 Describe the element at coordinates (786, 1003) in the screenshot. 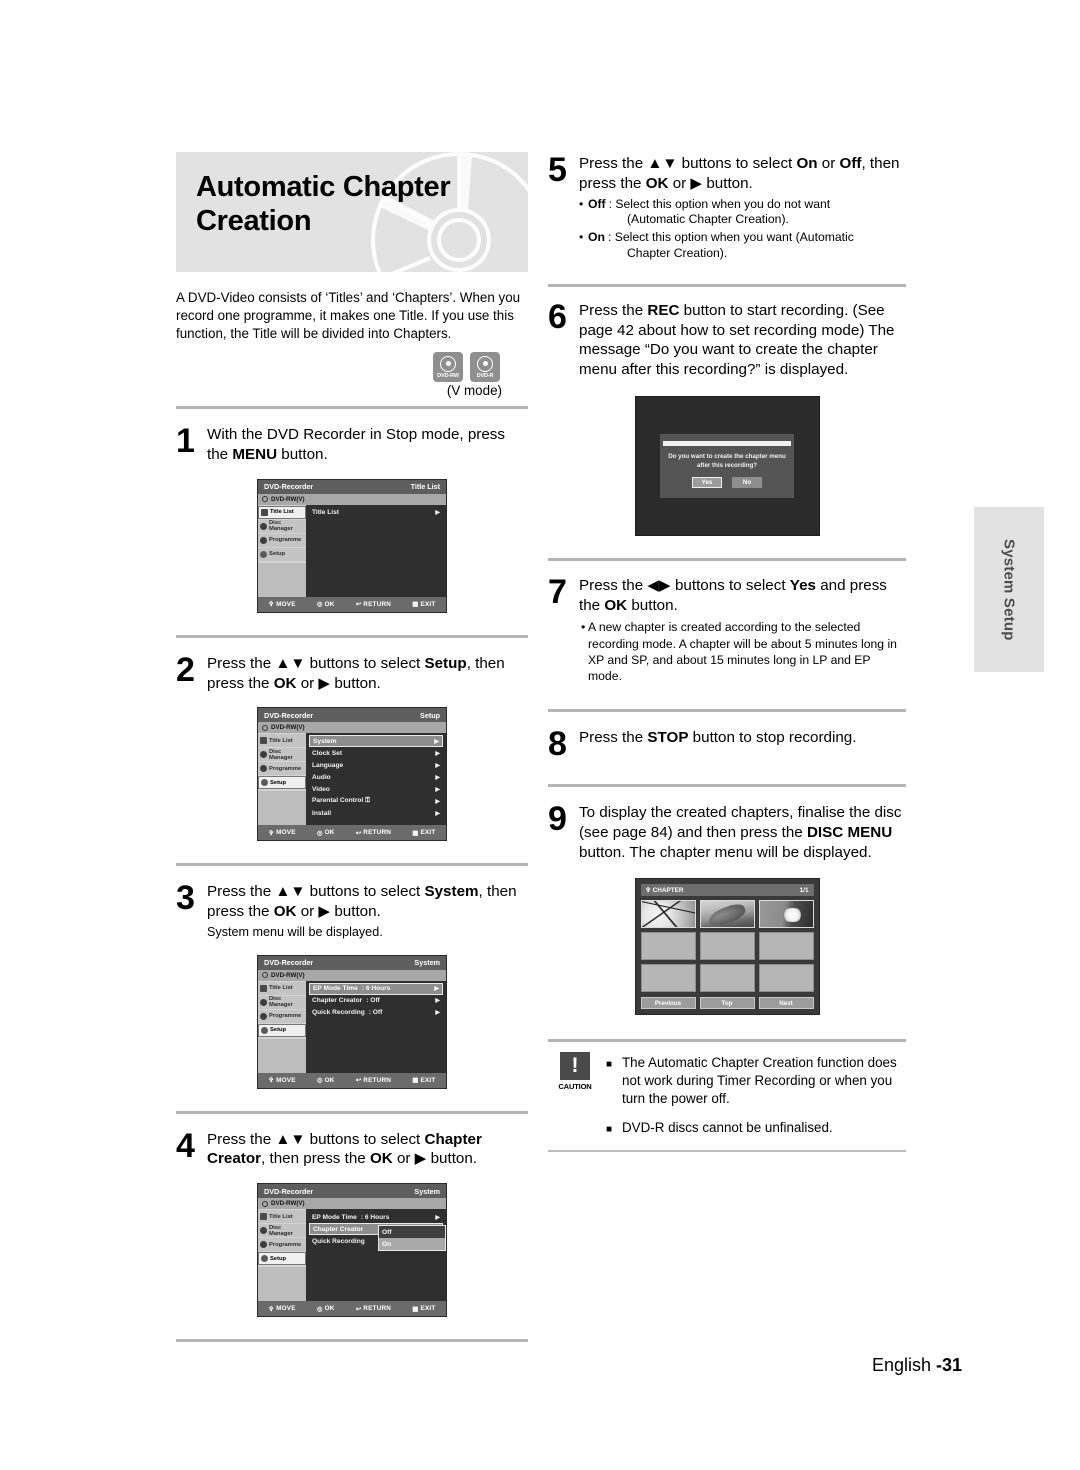

I see `next-button: Next` at that location.